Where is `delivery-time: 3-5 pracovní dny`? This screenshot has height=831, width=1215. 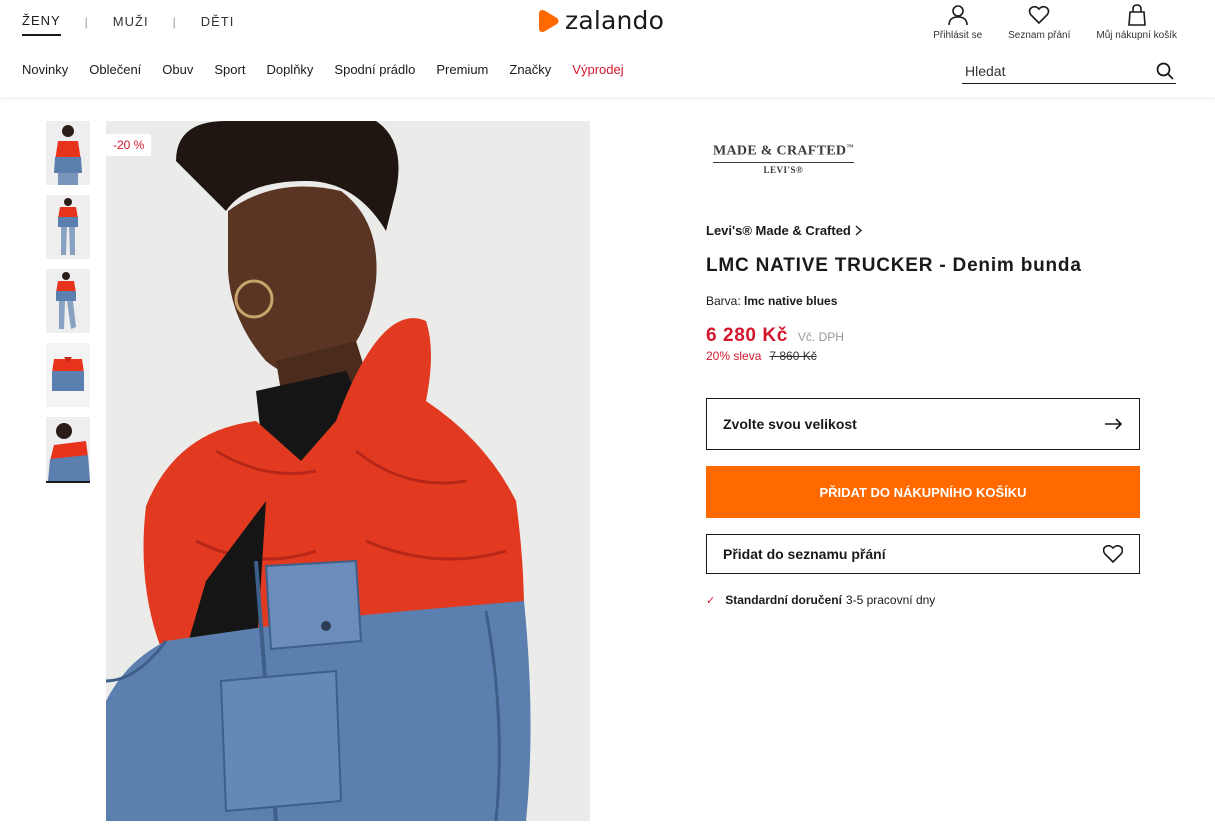 delivery-time: 3-5 pracovní dny is located at coordinates (890, 600).